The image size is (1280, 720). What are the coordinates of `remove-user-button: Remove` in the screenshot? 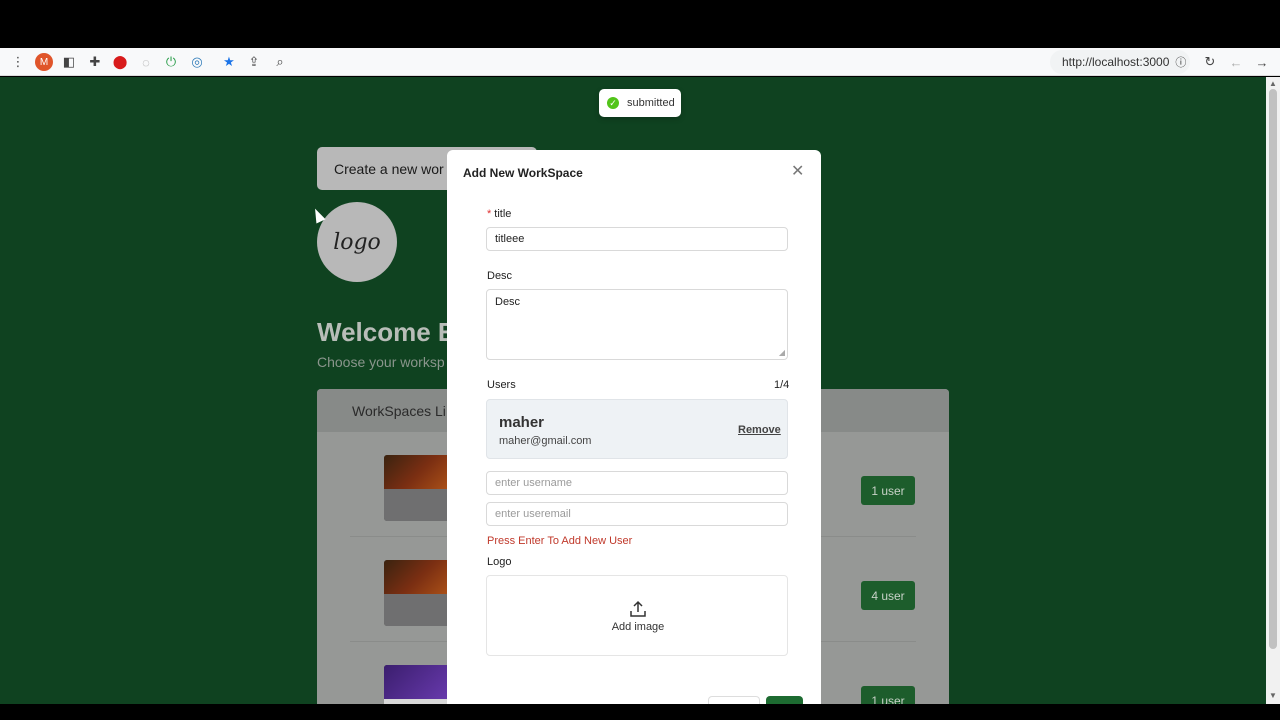 It's located at (759, 430).